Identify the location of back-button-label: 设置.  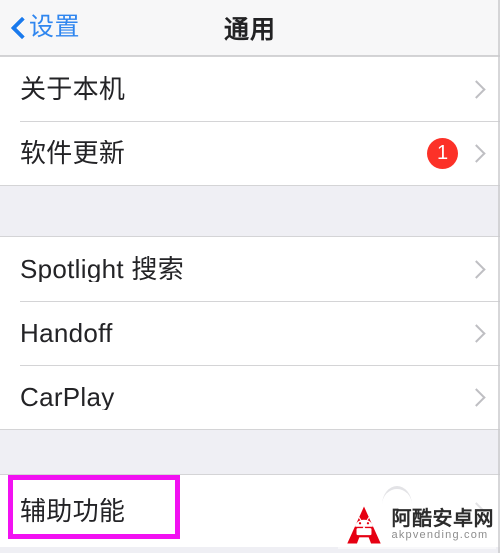
(55, 27).